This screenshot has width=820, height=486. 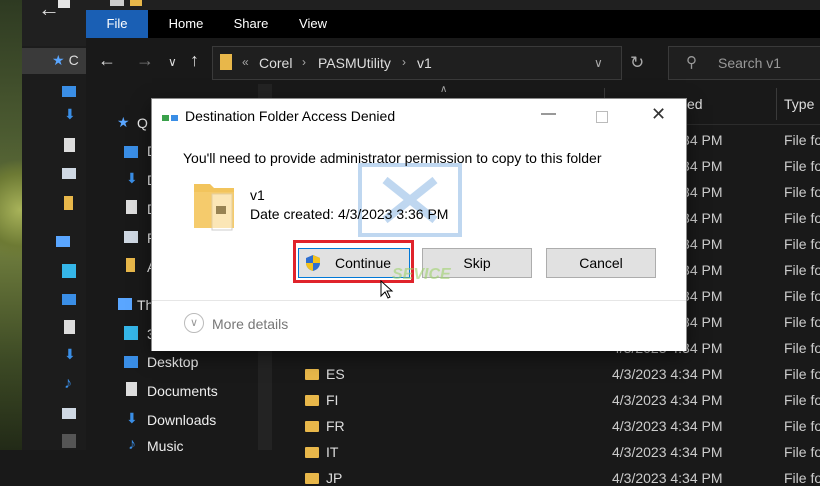 What do you see at coordinates (776, 104) in the screenshot?
I see `column-separator` at bounding box center [776, 104].